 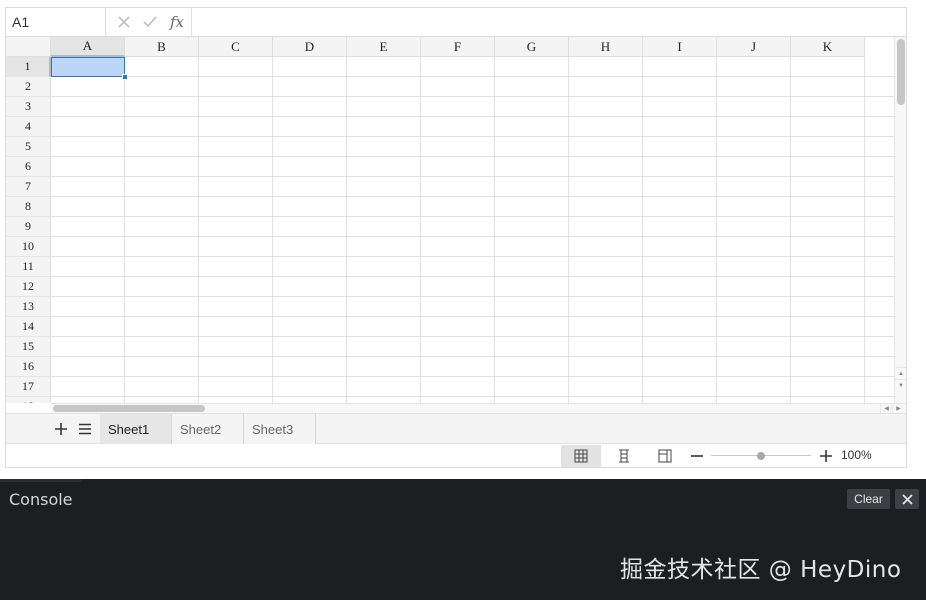 I want to click on hamburger-icon, so click(x=85, y=429).